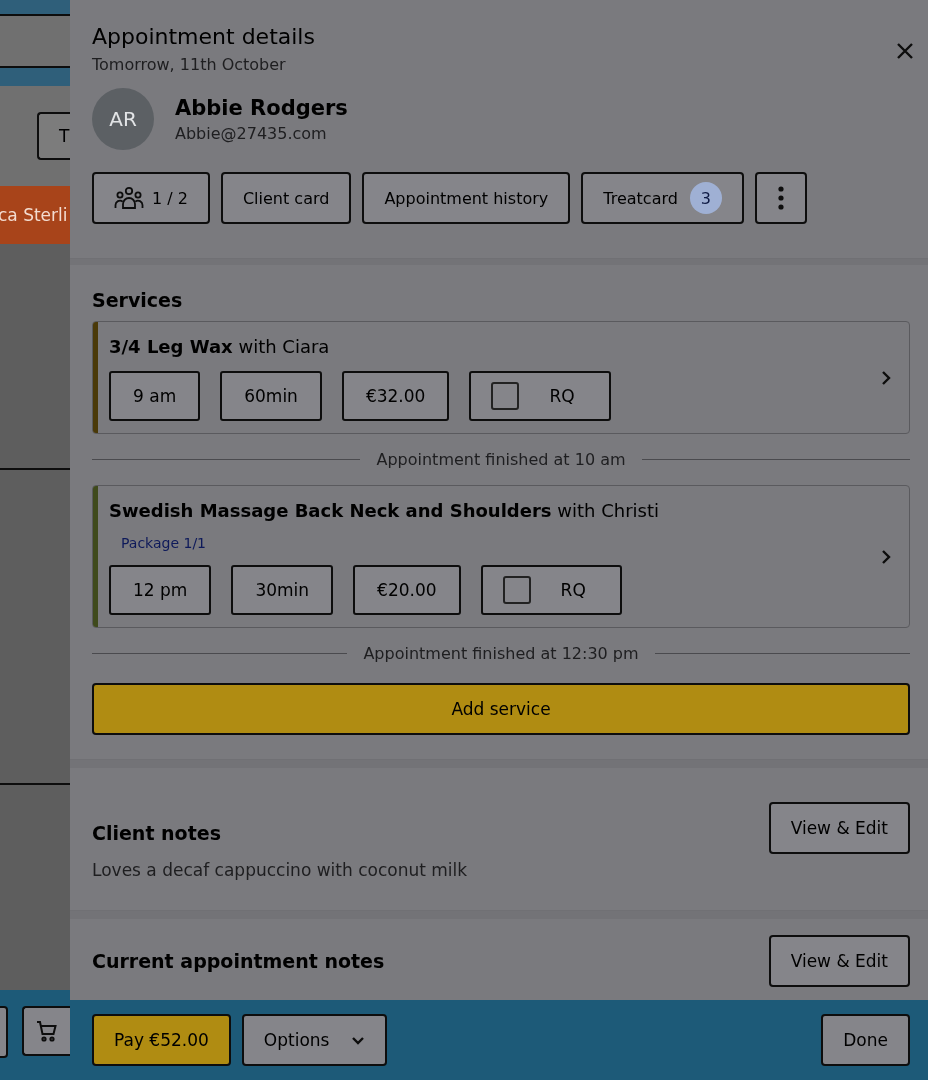 The width and height of the screenshot is (928, 1080). I want to click on panel-title: Appointment details, so click(203, 36).